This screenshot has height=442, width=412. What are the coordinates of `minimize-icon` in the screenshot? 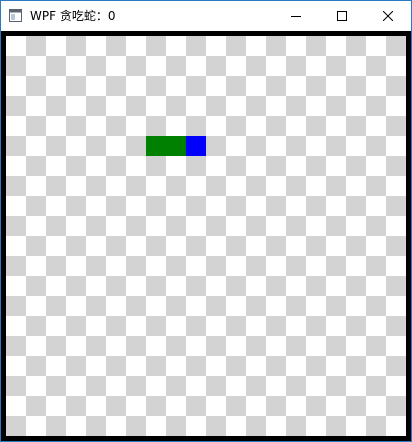 It's located at (296, 16).